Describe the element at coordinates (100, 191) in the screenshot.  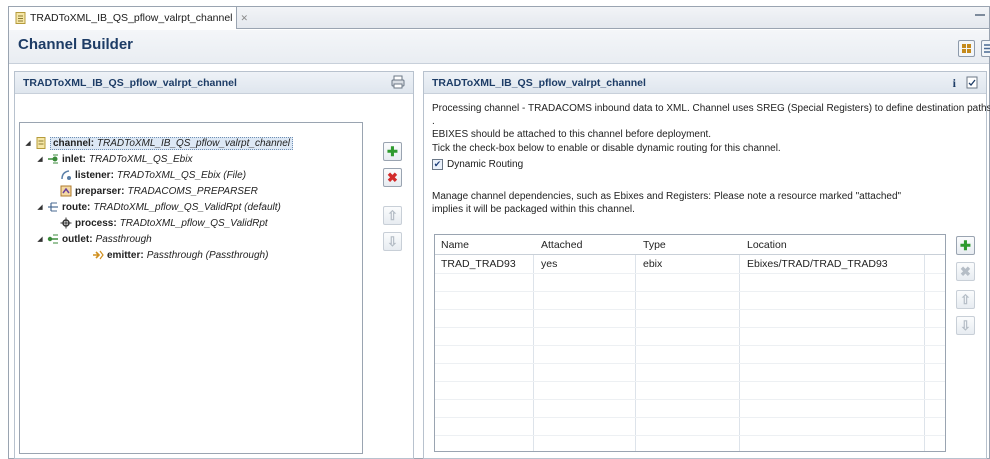
I see `tree-node-key: preparser:` at that location.